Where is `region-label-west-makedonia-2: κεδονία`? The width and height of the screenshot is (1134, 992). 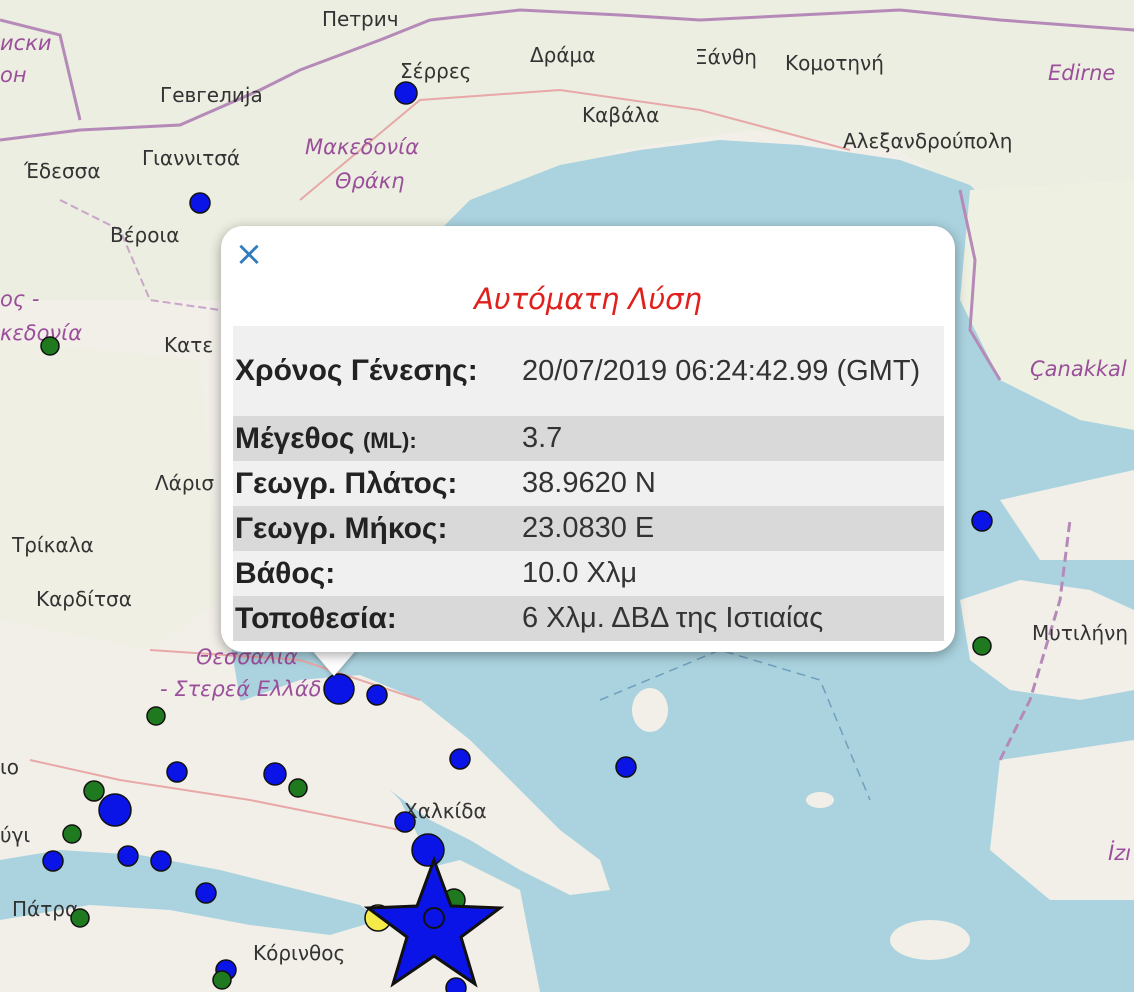 region-label-west-makedonia-2: κεδονία is located at coordinates (41, 333).